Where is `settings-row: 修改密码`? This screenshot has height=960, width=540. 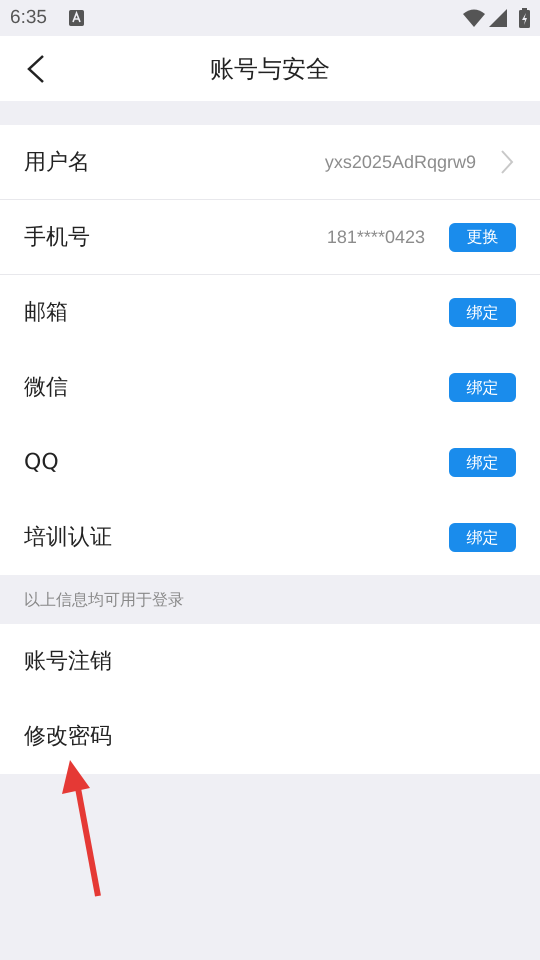 settings-row: 修改密码 is located at coordinates (270, 736).